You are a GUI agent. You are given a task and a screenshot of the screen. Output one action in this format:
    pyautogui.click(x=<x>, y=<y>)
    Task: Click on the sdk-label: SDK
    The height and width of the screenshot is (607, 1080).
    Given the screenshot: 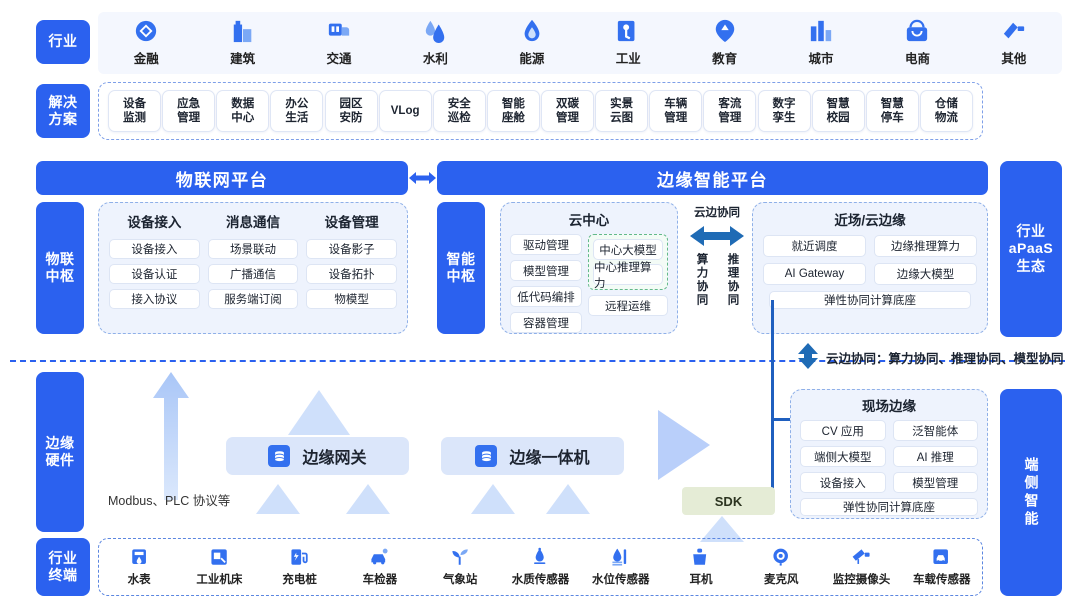 What is the action you would take?
    pyautogui.click(x=728, y=501)
    